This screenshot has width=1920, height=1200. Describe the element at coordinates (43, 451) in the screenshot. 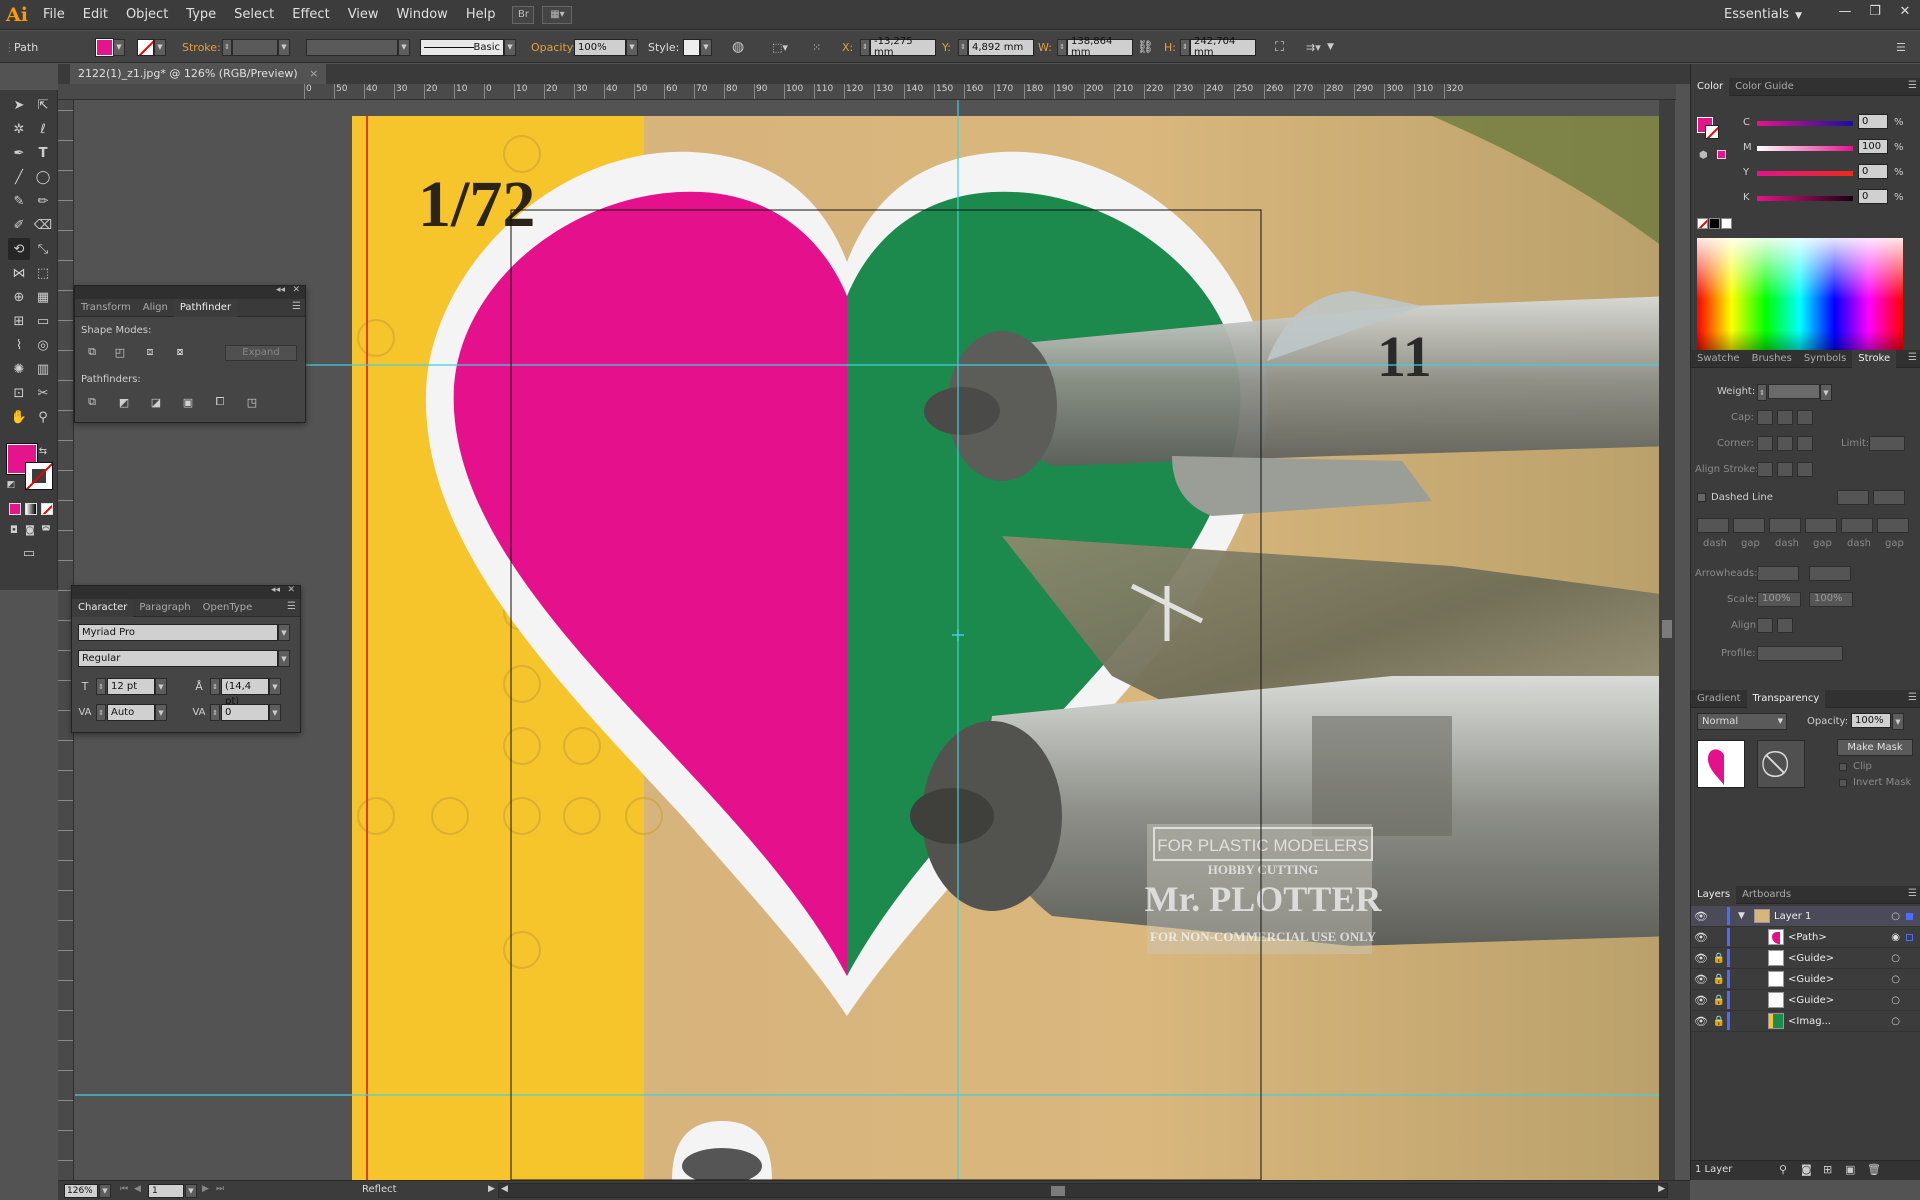

I see `swap-fill-stroke-icon: ⇆` at that location.